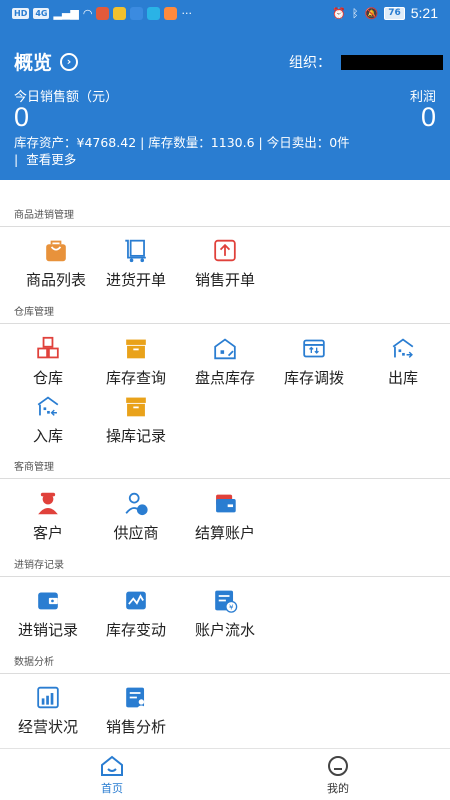 This screenshot has height=800, width=450. I want to click on wifi-icon: ◠, so click(87, 13).